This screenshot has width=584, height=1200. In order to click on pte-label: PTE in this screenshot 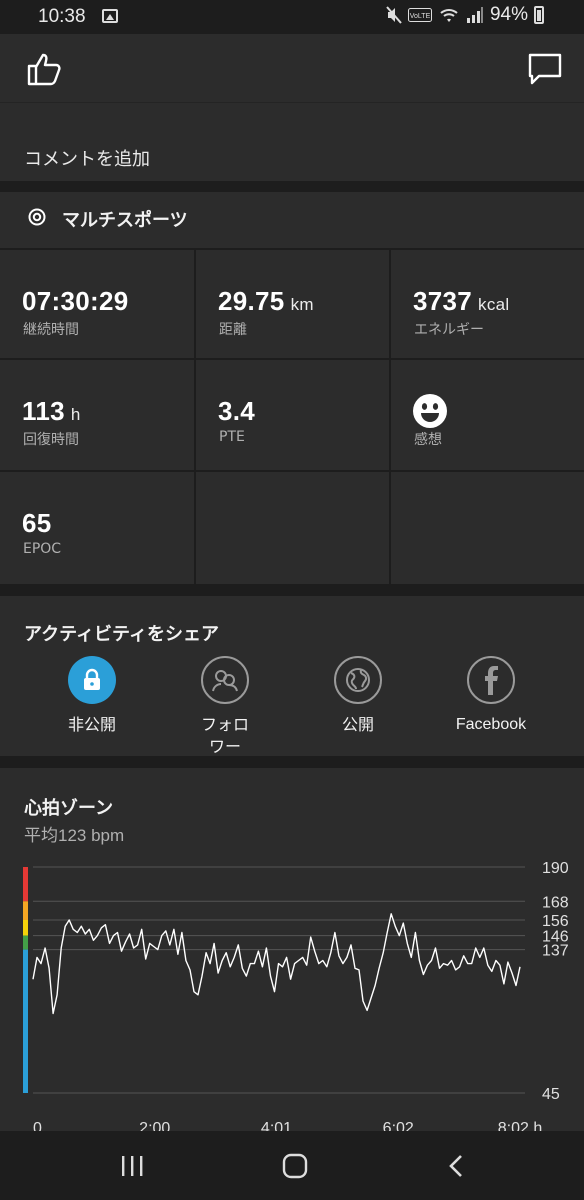, I will do `click(232, 437)`.